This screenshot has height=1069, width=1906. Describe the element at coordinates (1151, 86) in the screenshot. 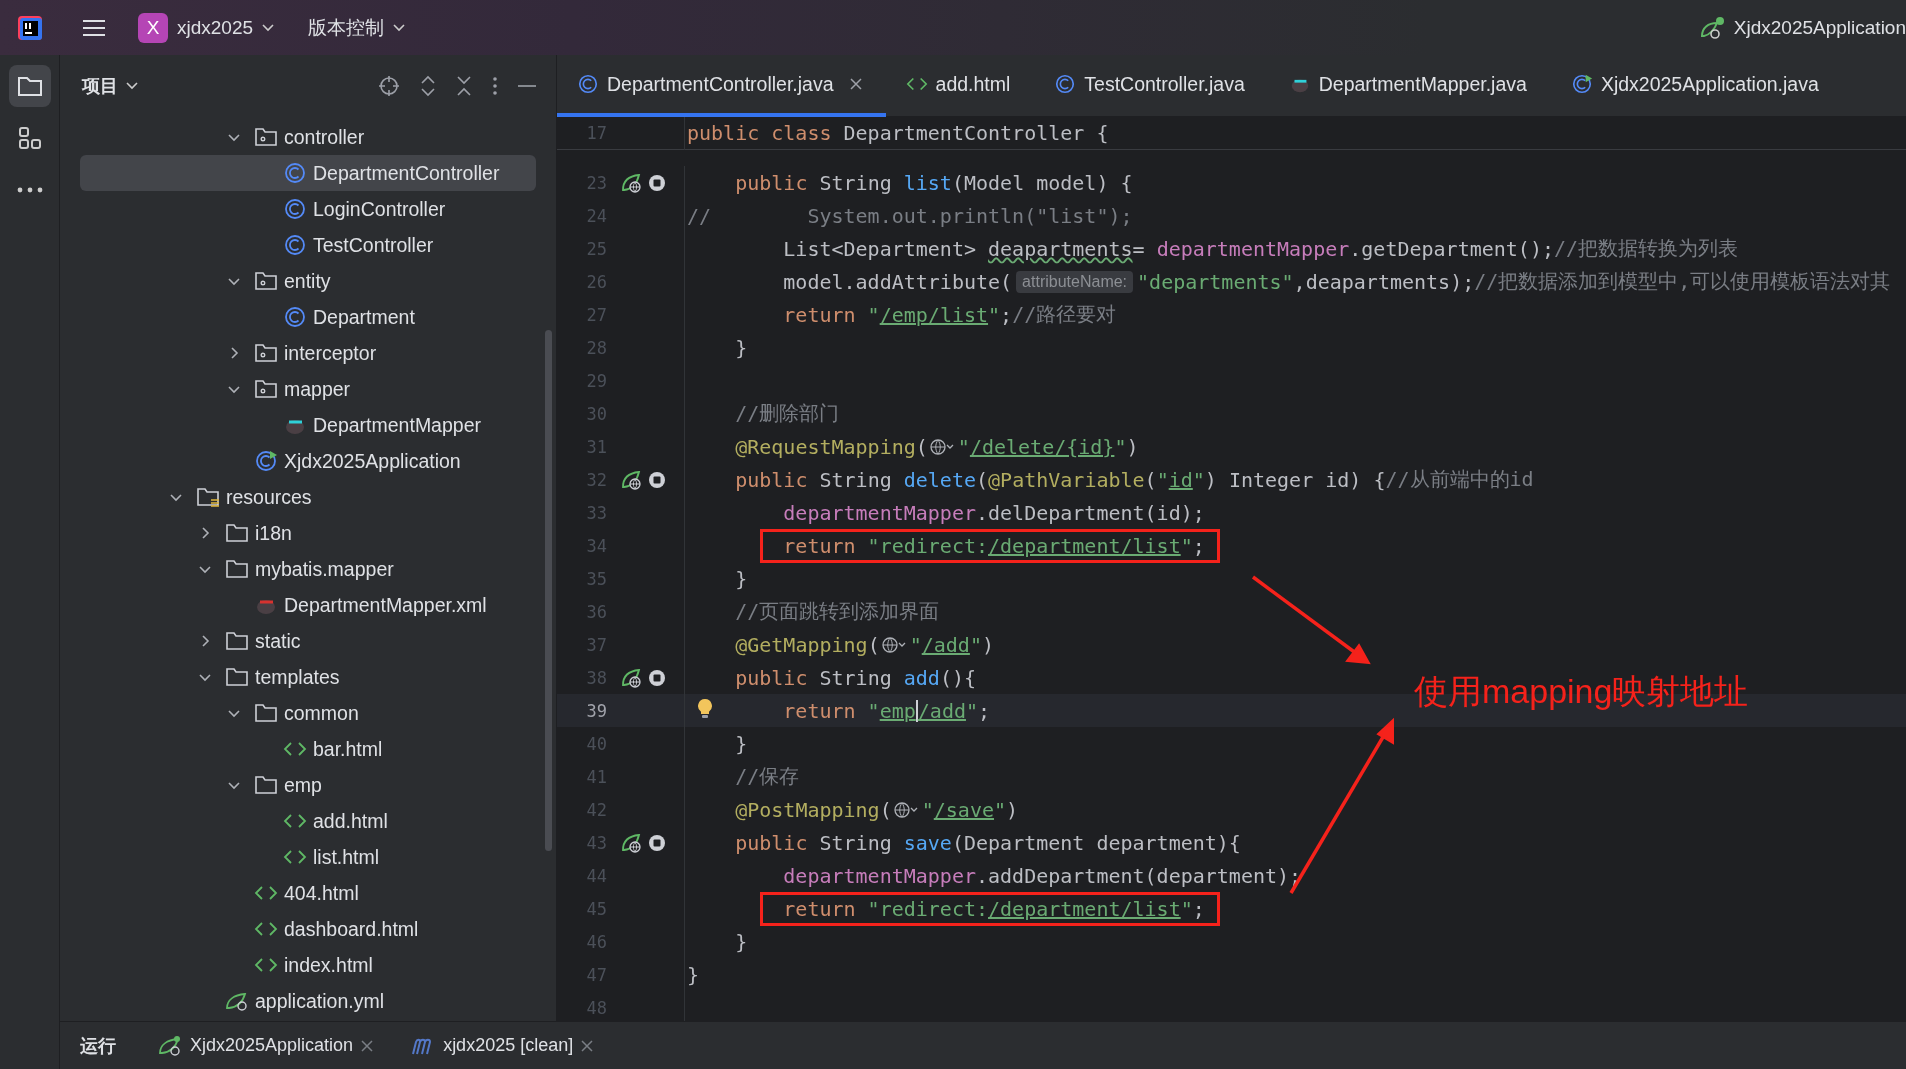

I see `file-tab: TestController.java` at that location.